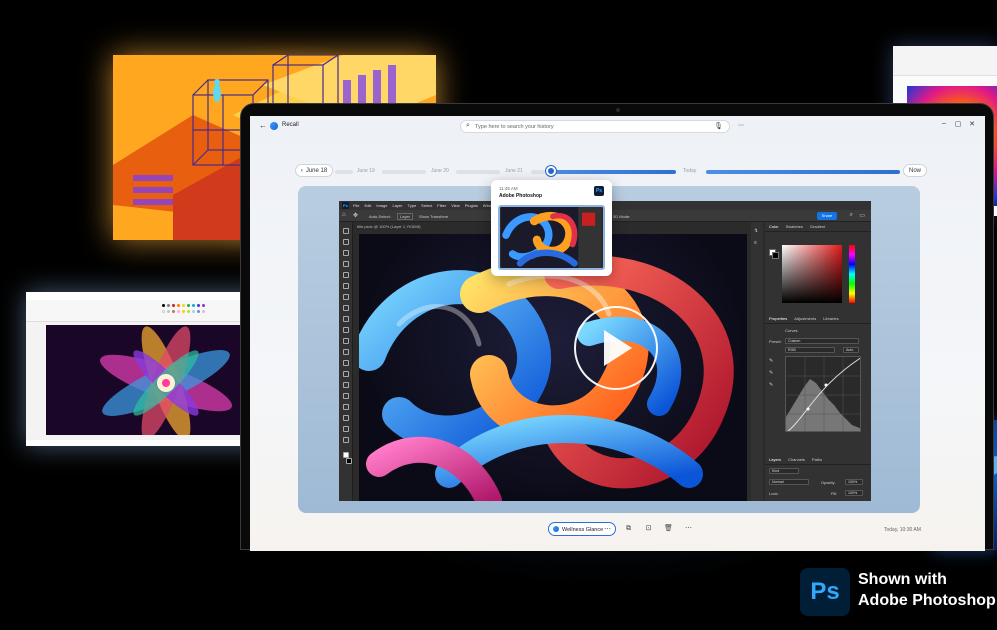 Image resolution: width=997 pixels, height=630 pixels. I want to click on fill-input: 100%, so click(854, 493).